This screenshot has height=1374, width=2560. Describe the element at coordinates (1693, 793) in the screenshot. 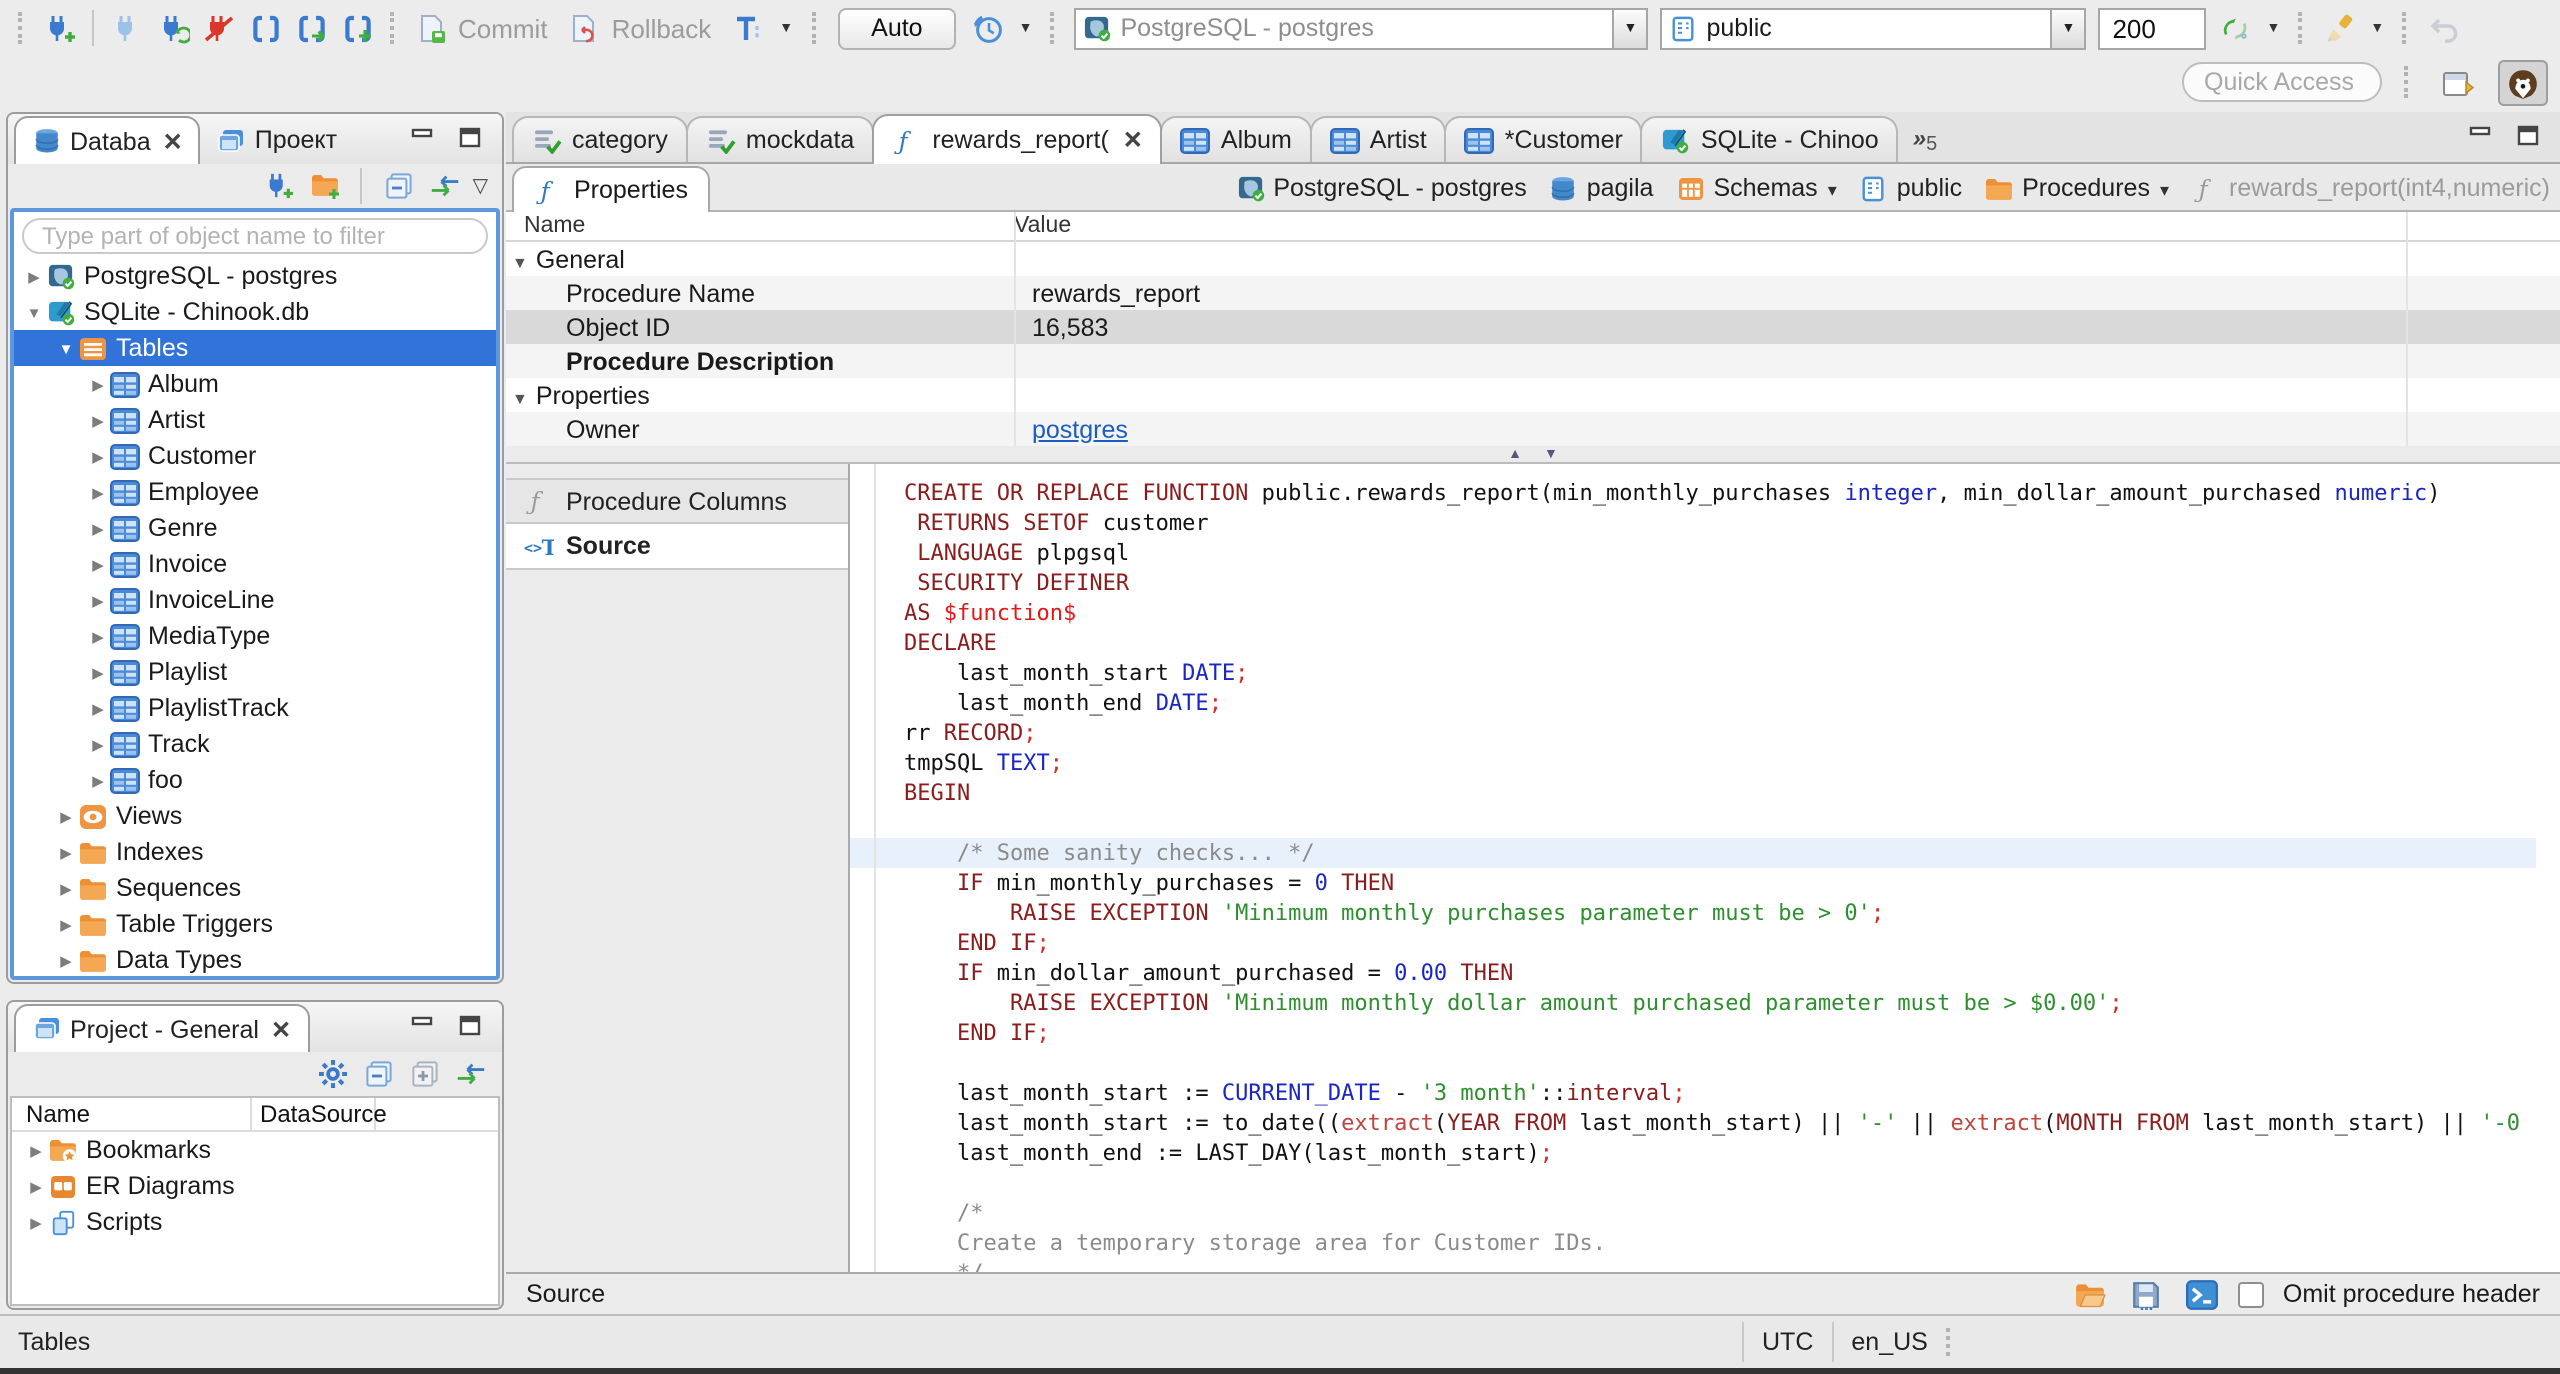

I see `code-line-11: BEGIN` at that location.